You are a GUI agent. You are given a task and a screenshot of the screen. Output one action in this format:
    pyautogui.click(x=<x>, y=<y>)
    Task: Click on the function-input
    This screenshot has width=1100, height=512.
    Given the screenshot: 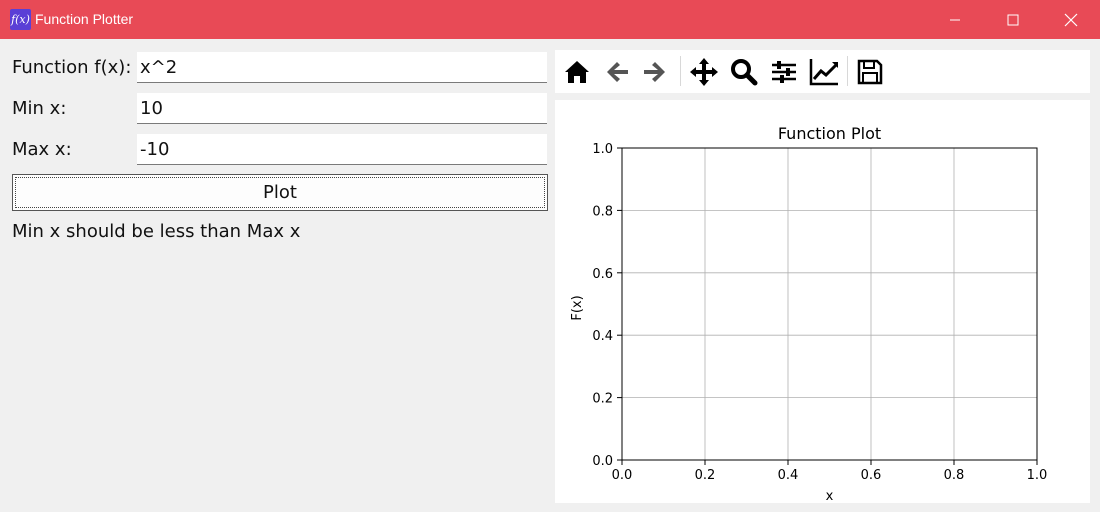 What is the action you would take?
    pyautogui.click(x=342, y=67)
    